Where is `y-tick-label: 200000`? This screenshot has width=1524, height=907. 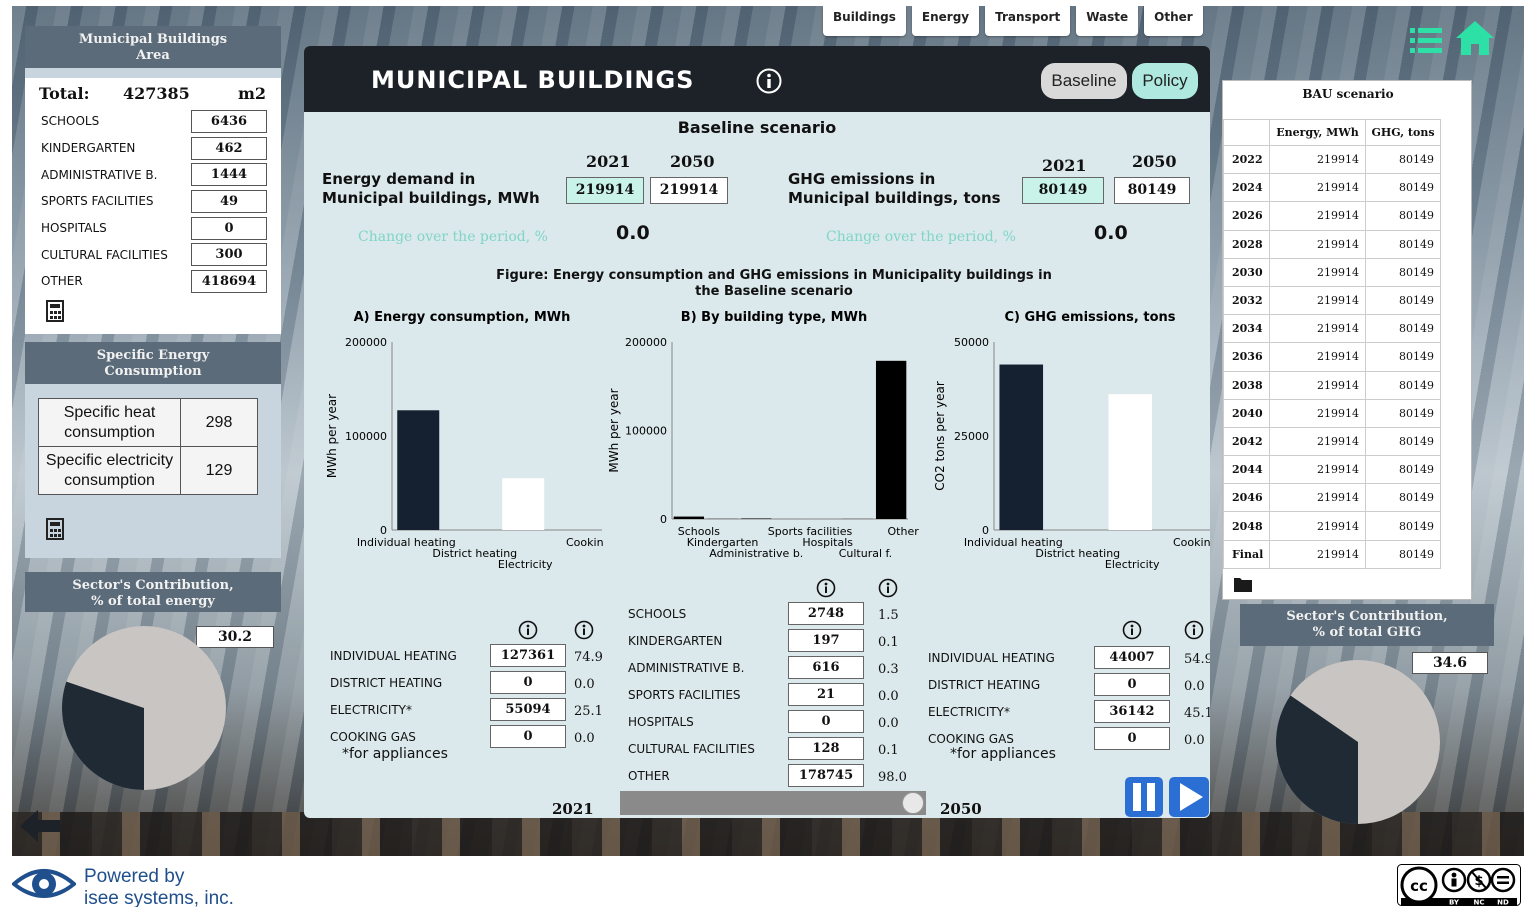
y-tick-label: 200000 is located at coordinates (366, 342).